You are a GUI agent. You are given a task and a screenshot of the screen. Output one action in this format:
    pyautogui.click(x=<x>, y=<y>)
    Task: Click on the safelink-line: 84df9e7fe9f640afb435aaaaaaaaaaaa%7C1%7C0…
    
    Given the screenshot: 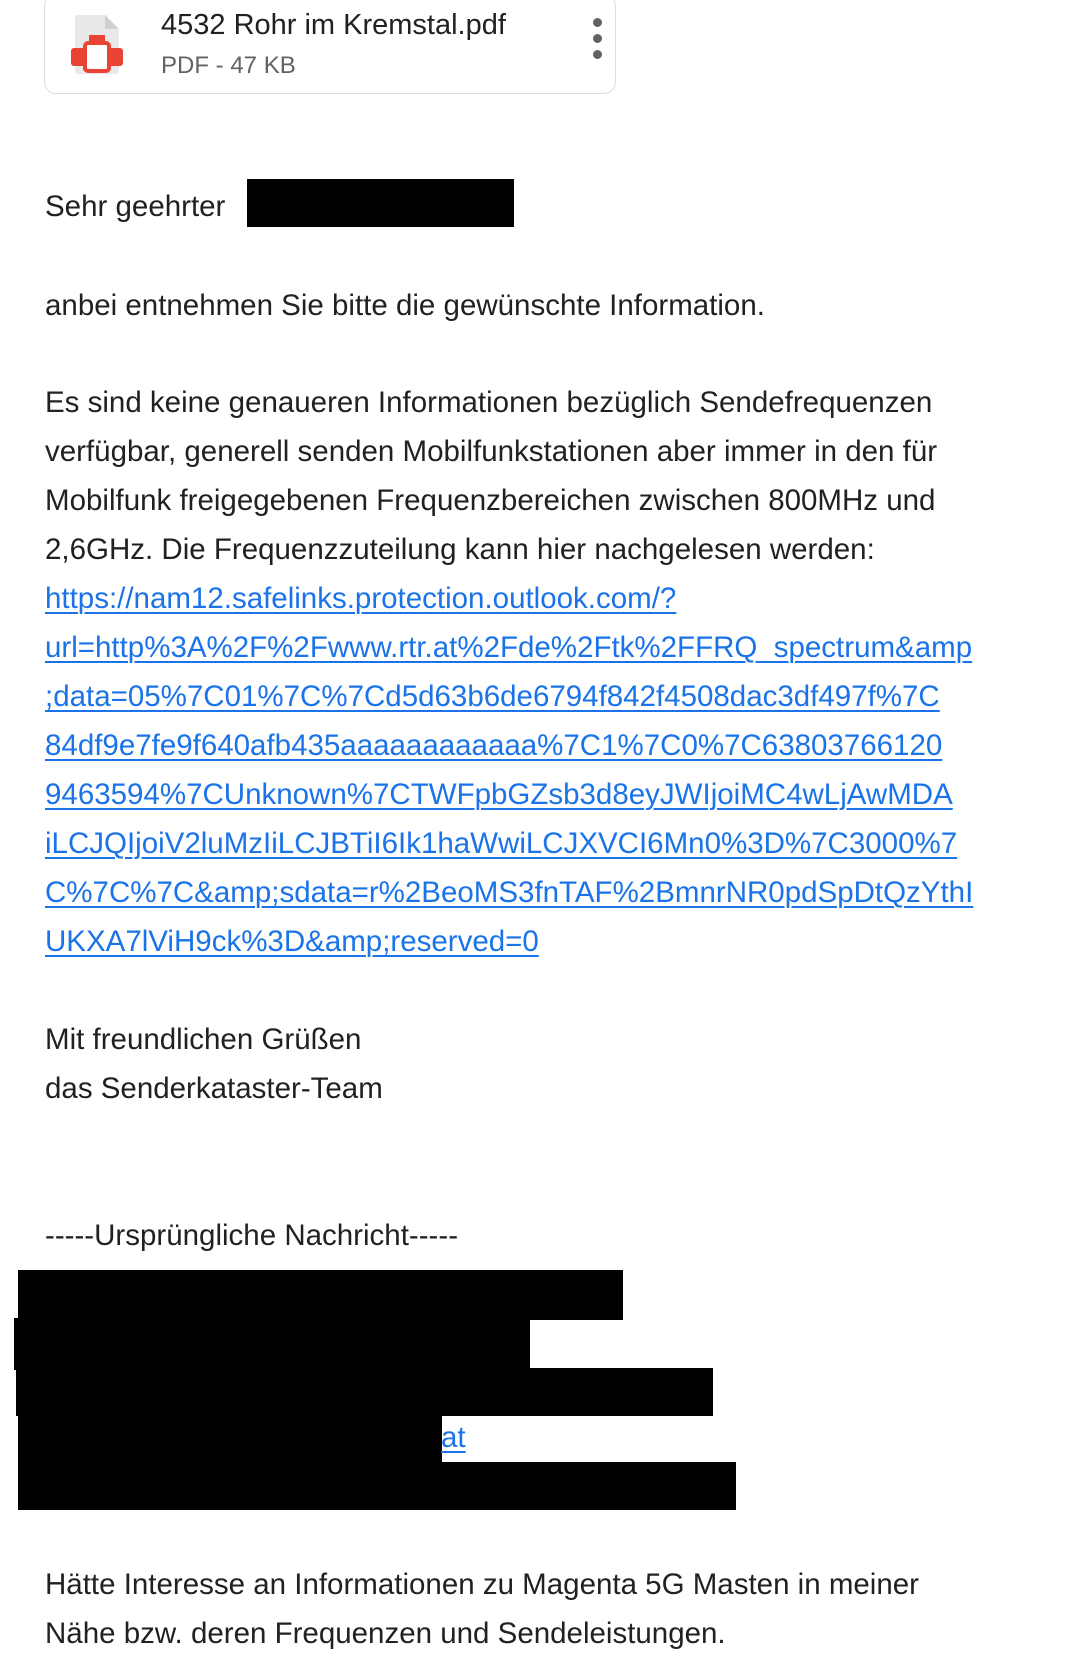 What is the action you would take?
    pyautogui.click(x=493, y=745)
    